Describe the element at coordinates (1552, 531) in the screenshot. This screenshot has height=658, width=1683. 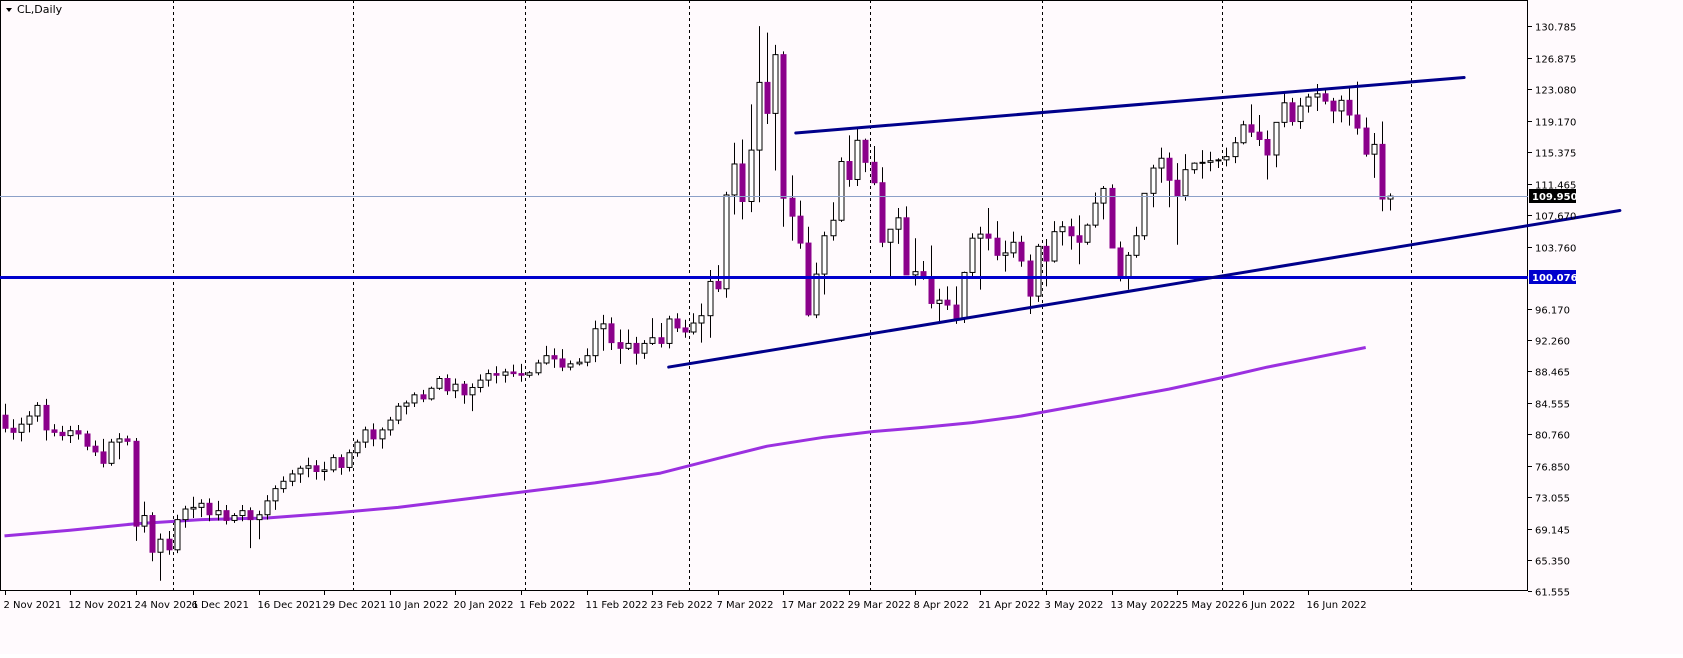
I see `y-tick-label: 69.145` at that location.